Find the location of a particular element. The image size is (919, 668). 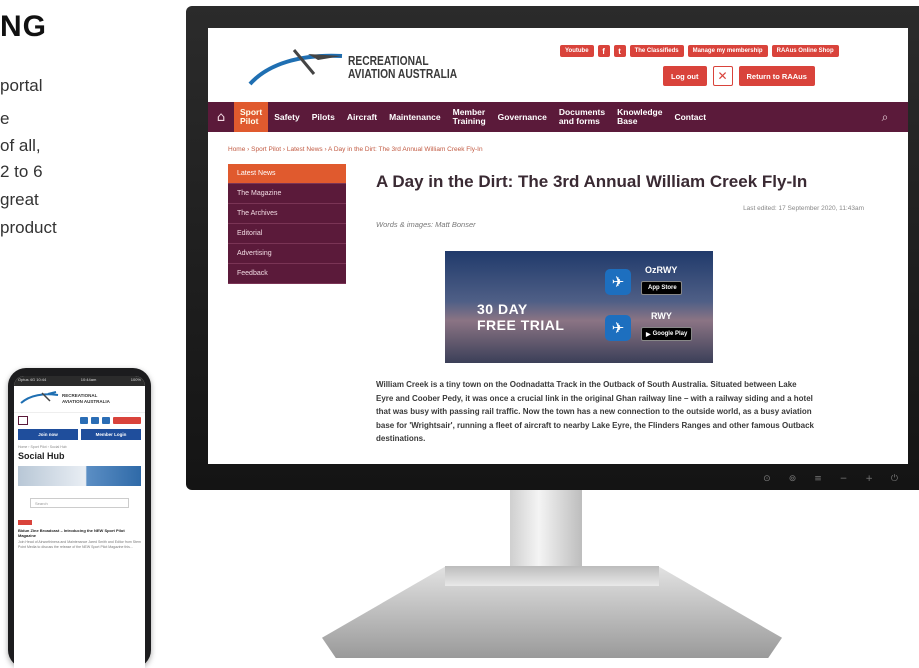

side-item-latest-news: Latest News is located at coordinates (287, 174).